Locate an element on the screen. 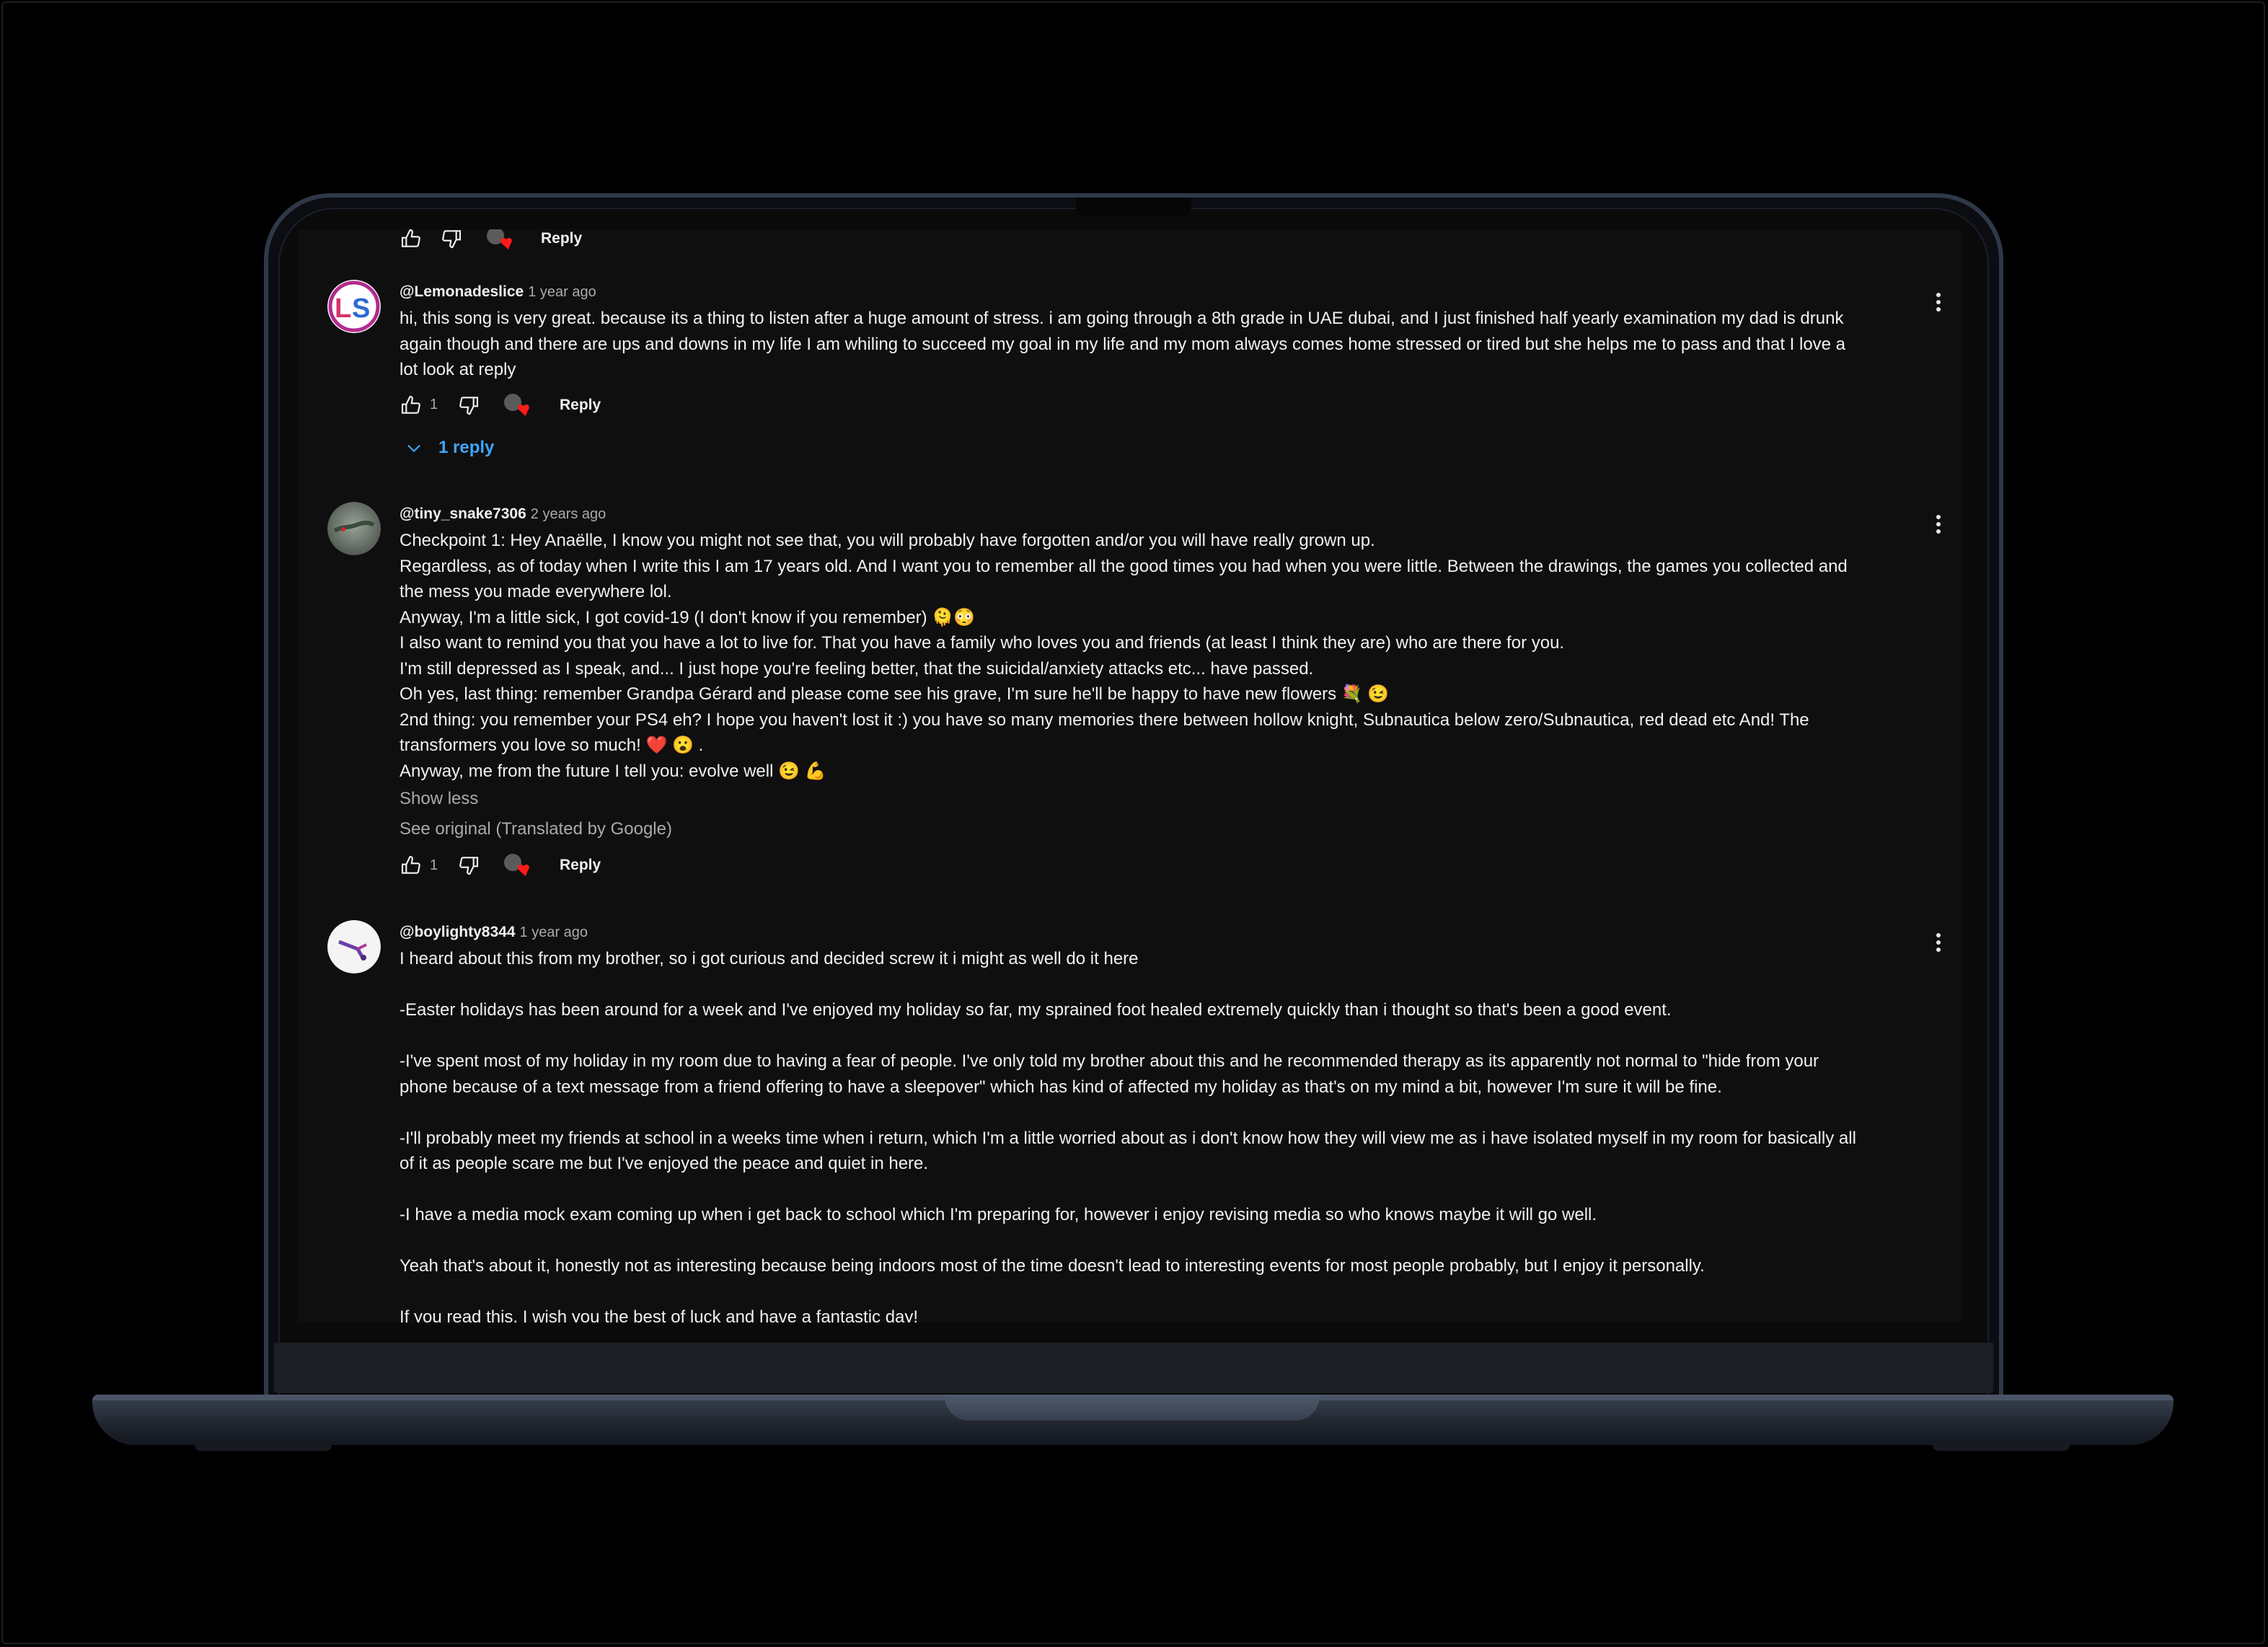 This screenshot has width=2268, height=1647. like-button is located at coordinates (411, 240).